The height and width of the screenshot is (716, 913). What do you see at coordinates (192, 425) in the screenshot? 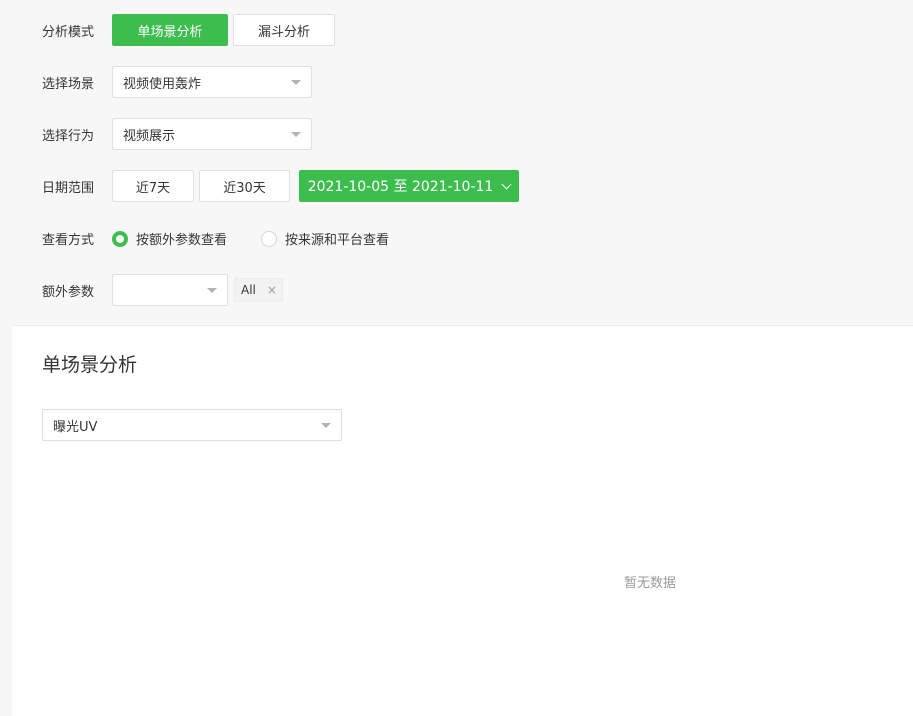
I see `metric-select: 曝光UV` at bounding box center [192, 425].